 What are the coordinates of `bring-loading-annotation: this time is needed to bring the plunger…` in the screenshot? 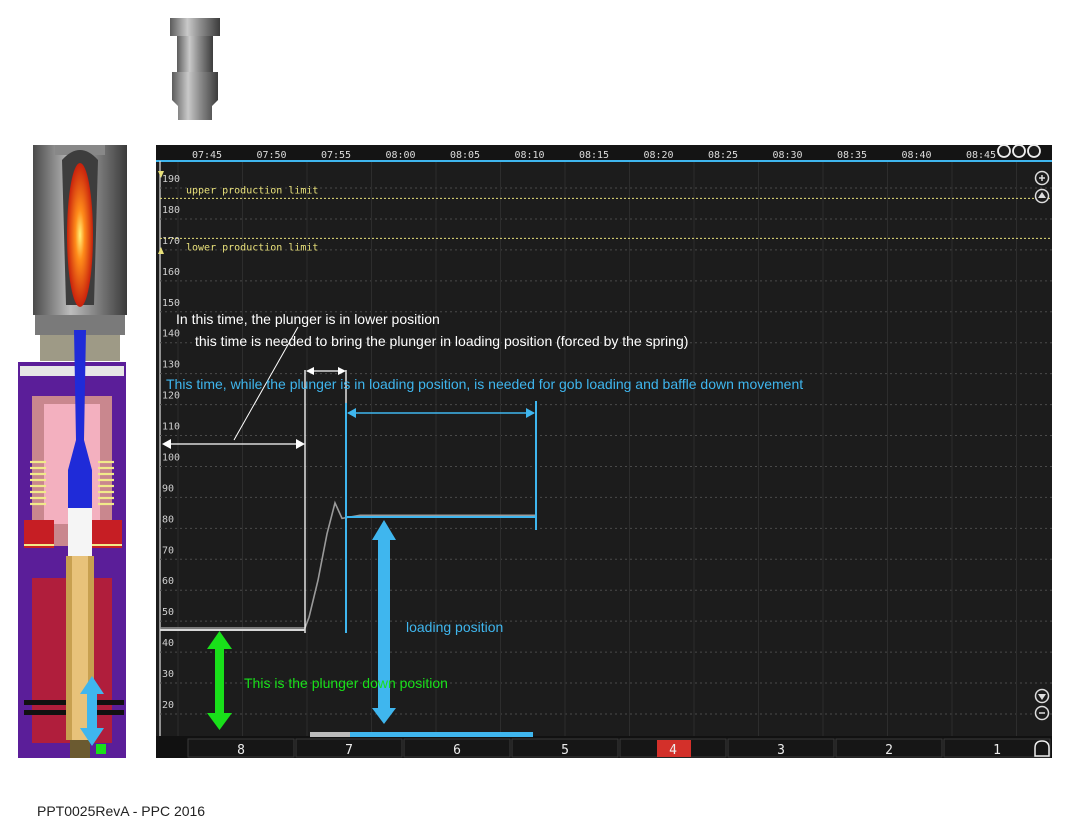 It's located at (441, 341).